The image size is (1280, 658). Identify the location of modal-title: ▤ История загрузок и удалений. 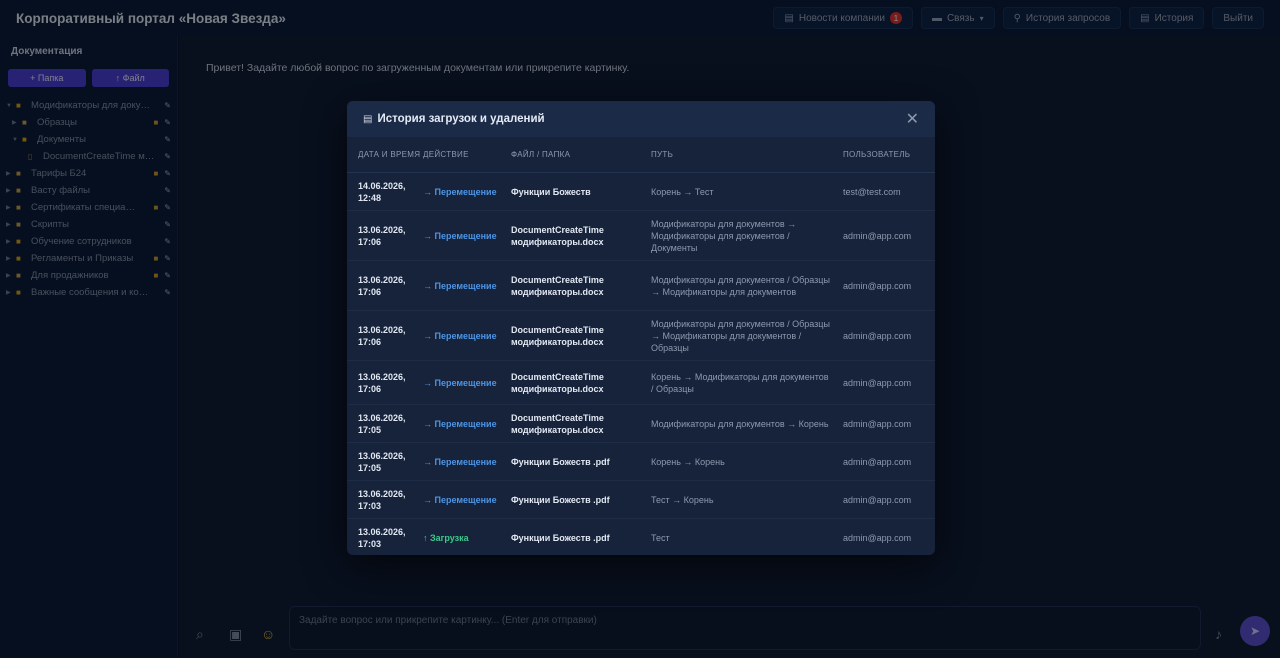
(454, 119).